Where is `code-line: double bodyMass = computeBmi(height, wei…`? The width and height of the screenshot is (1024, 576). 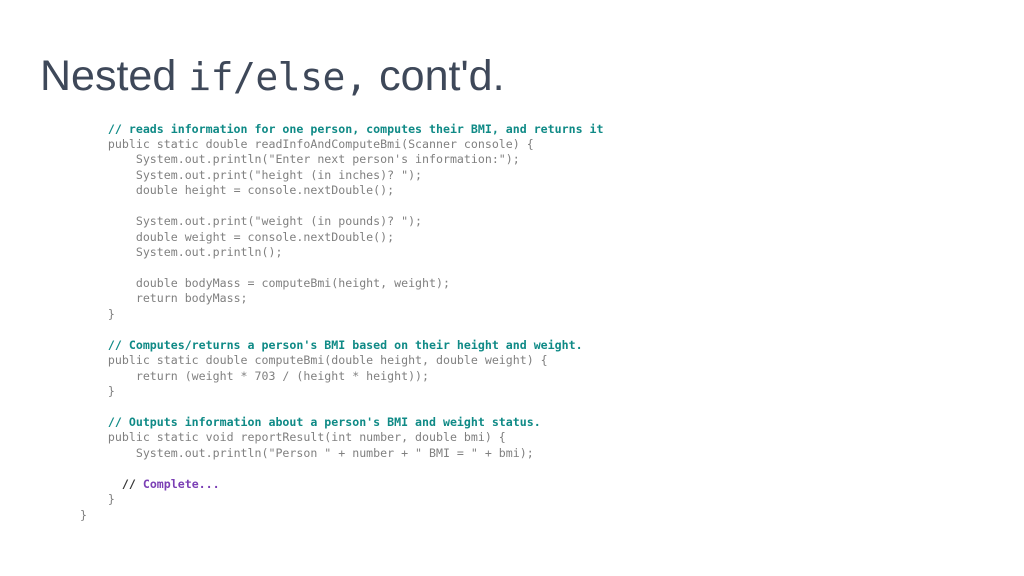
code-line: double bodyMass = computeBmi(height, wei… is located at coordinates (342, 283).